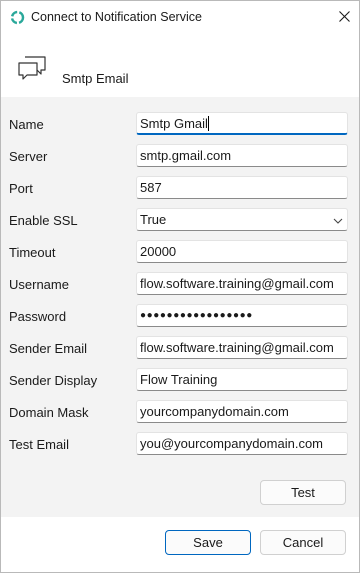 This screenshot has height=573, width=360. What do you see at coordinates (53, 380) in the screenshot?
I see `sender-display-label: Sender Display` at bounding box center [53, 380].